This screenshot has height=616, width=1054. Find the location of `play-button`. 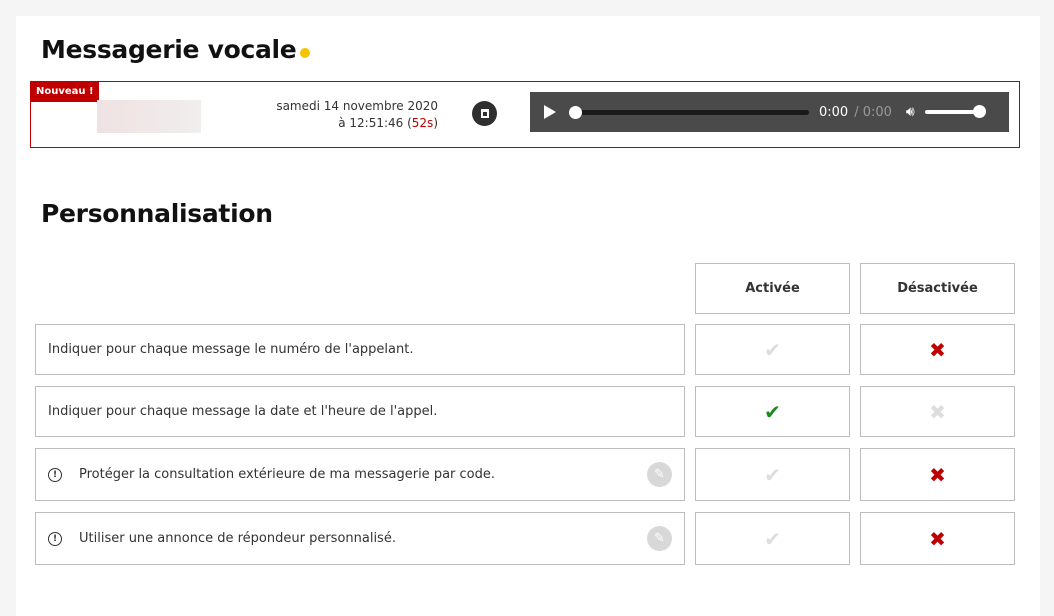

play-button is located at coordinates (550, 112).